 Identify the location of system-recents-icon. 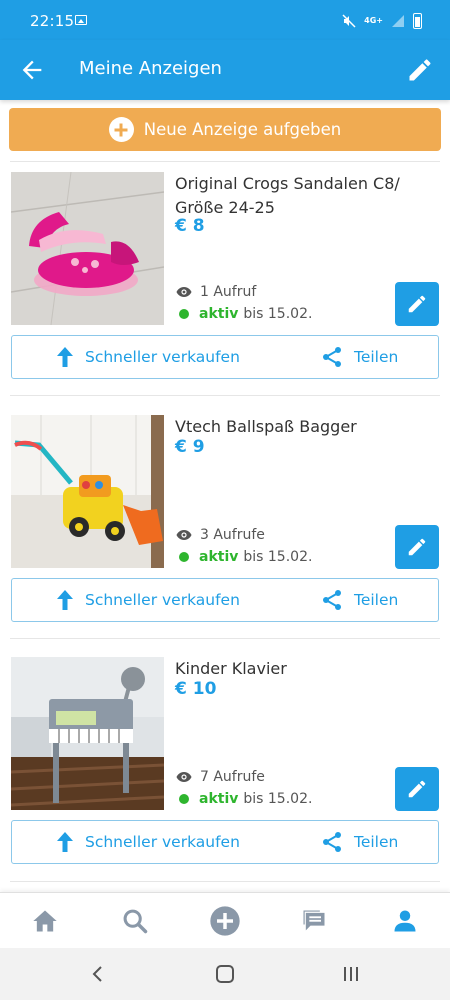
(351, 974).